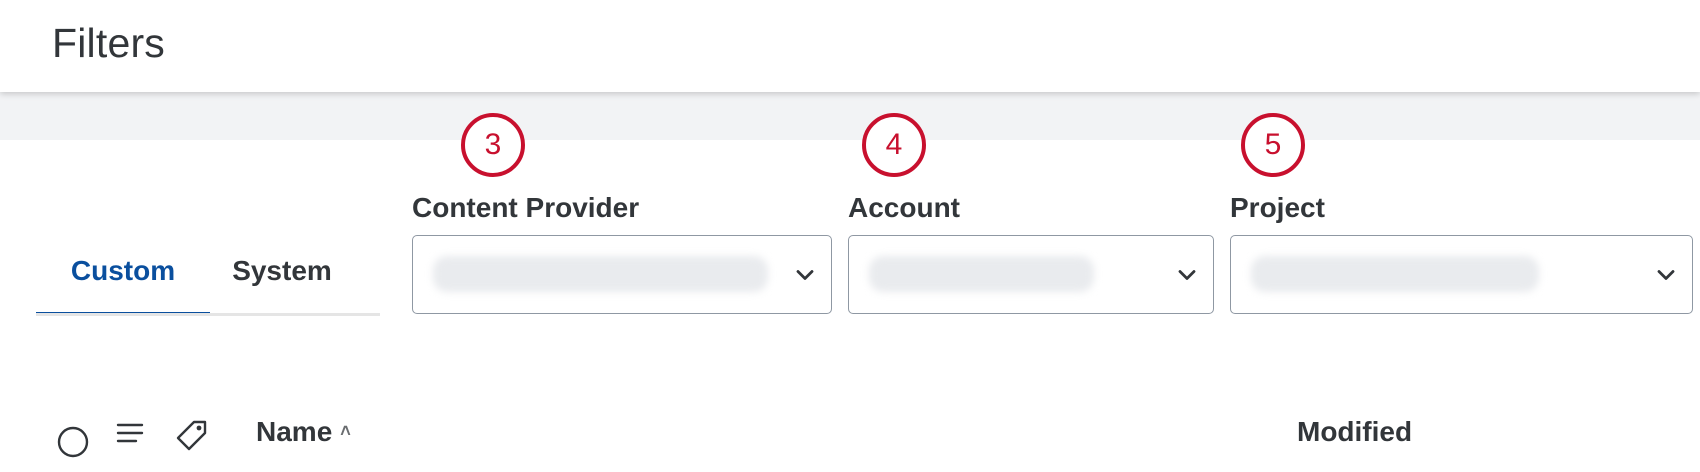  I want to click on tab-system: System, so click(282, 277).